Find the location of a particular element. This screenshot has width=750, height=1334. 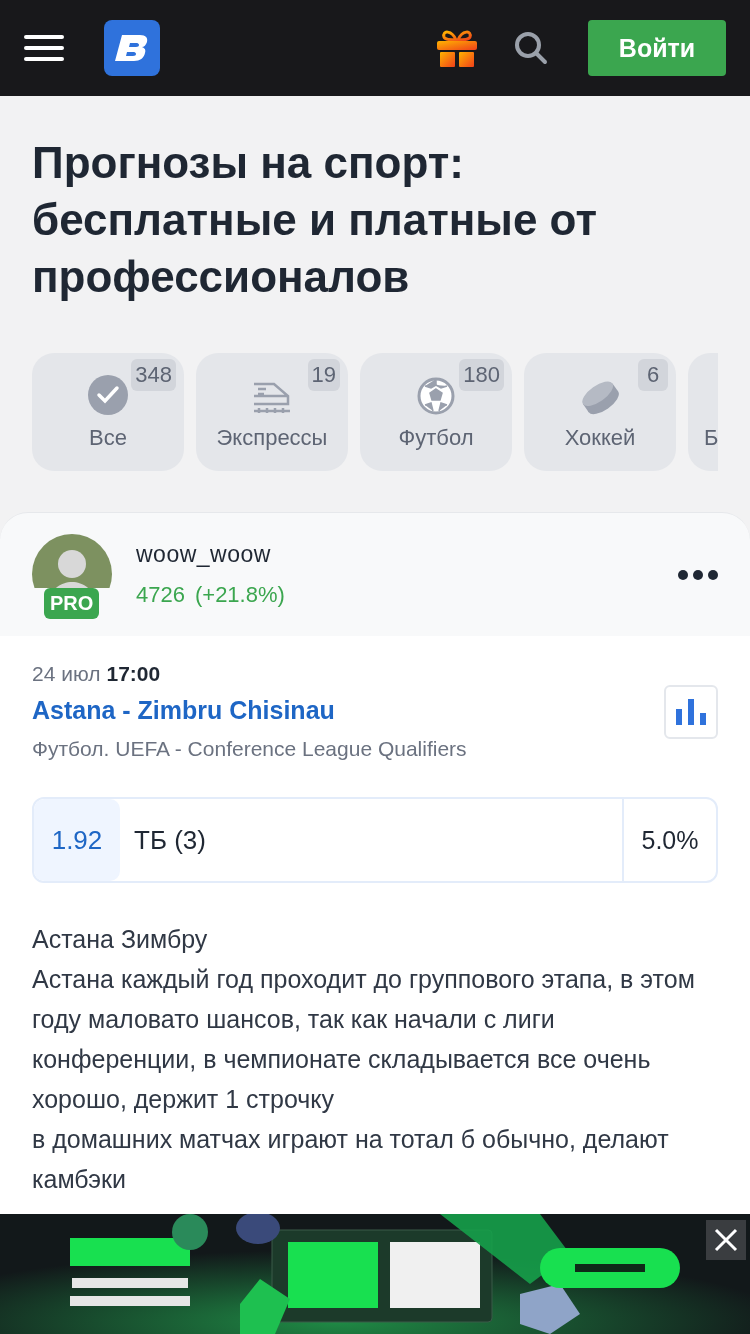

category-chip: Б is located at coordinates (703, 412).